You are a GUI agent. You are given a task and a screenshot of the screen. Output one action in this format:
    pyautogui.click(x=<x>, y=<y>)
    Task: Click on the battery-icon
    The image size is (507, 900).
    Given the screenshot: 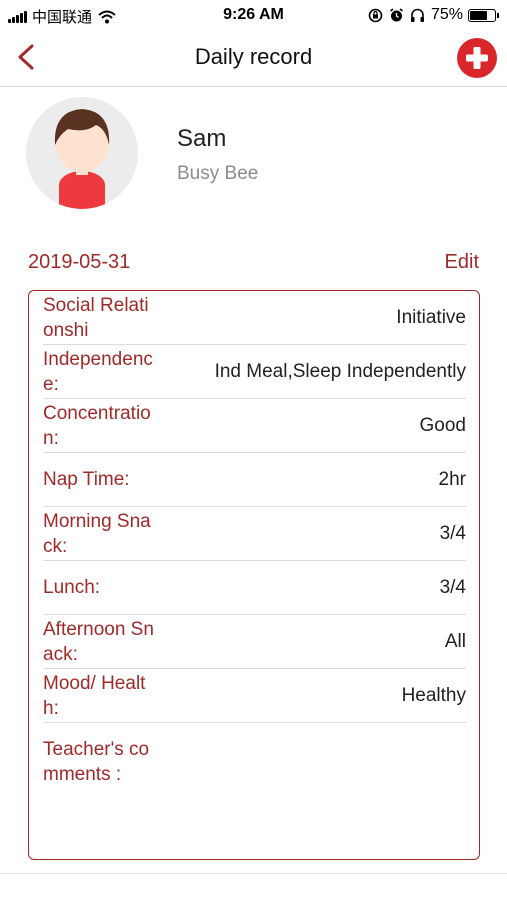 What is the action you would take?
    pyautogui.click(x=482, y=15)
    